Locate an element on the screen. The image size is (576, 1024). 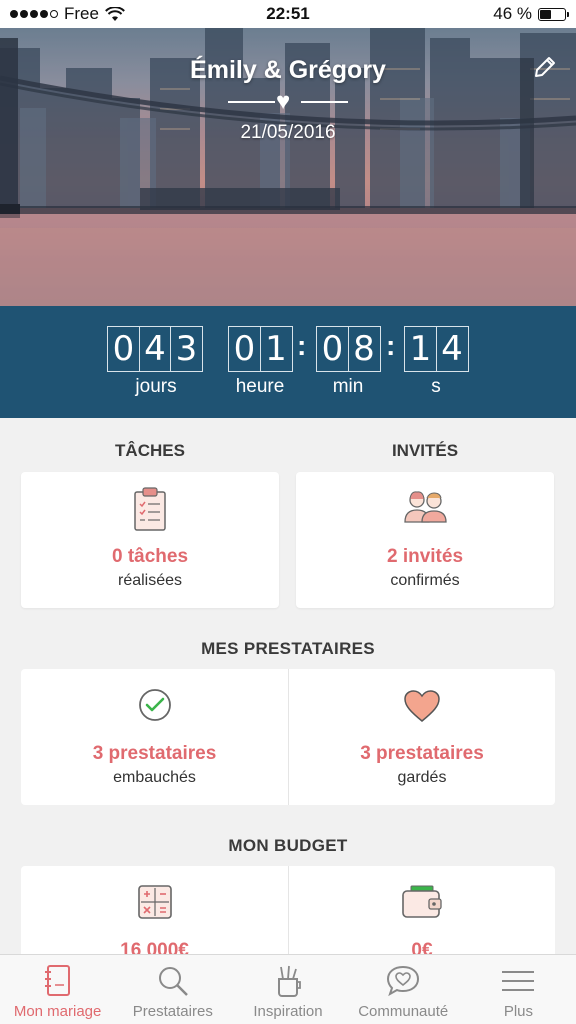
countdown-hours: 0 1 is located at coordinates (260, 349).